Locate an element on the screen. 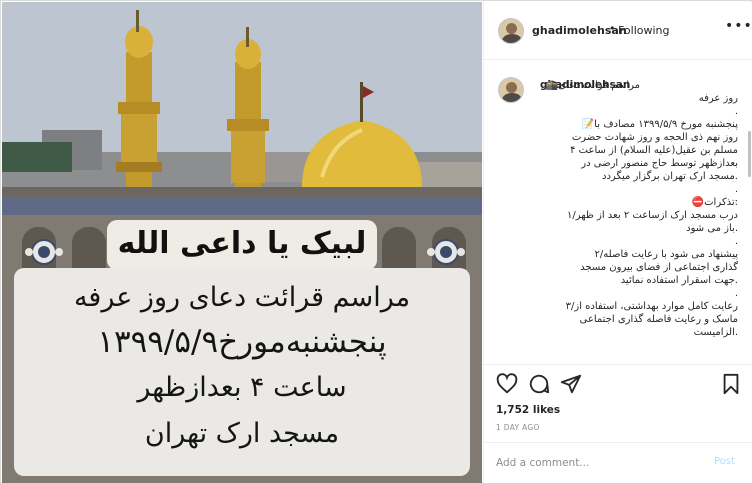 The image size is (752, 483). caption-line: گذاری اجتماعی از فضای بیرون مسجد is located at coordinates (659, 267).